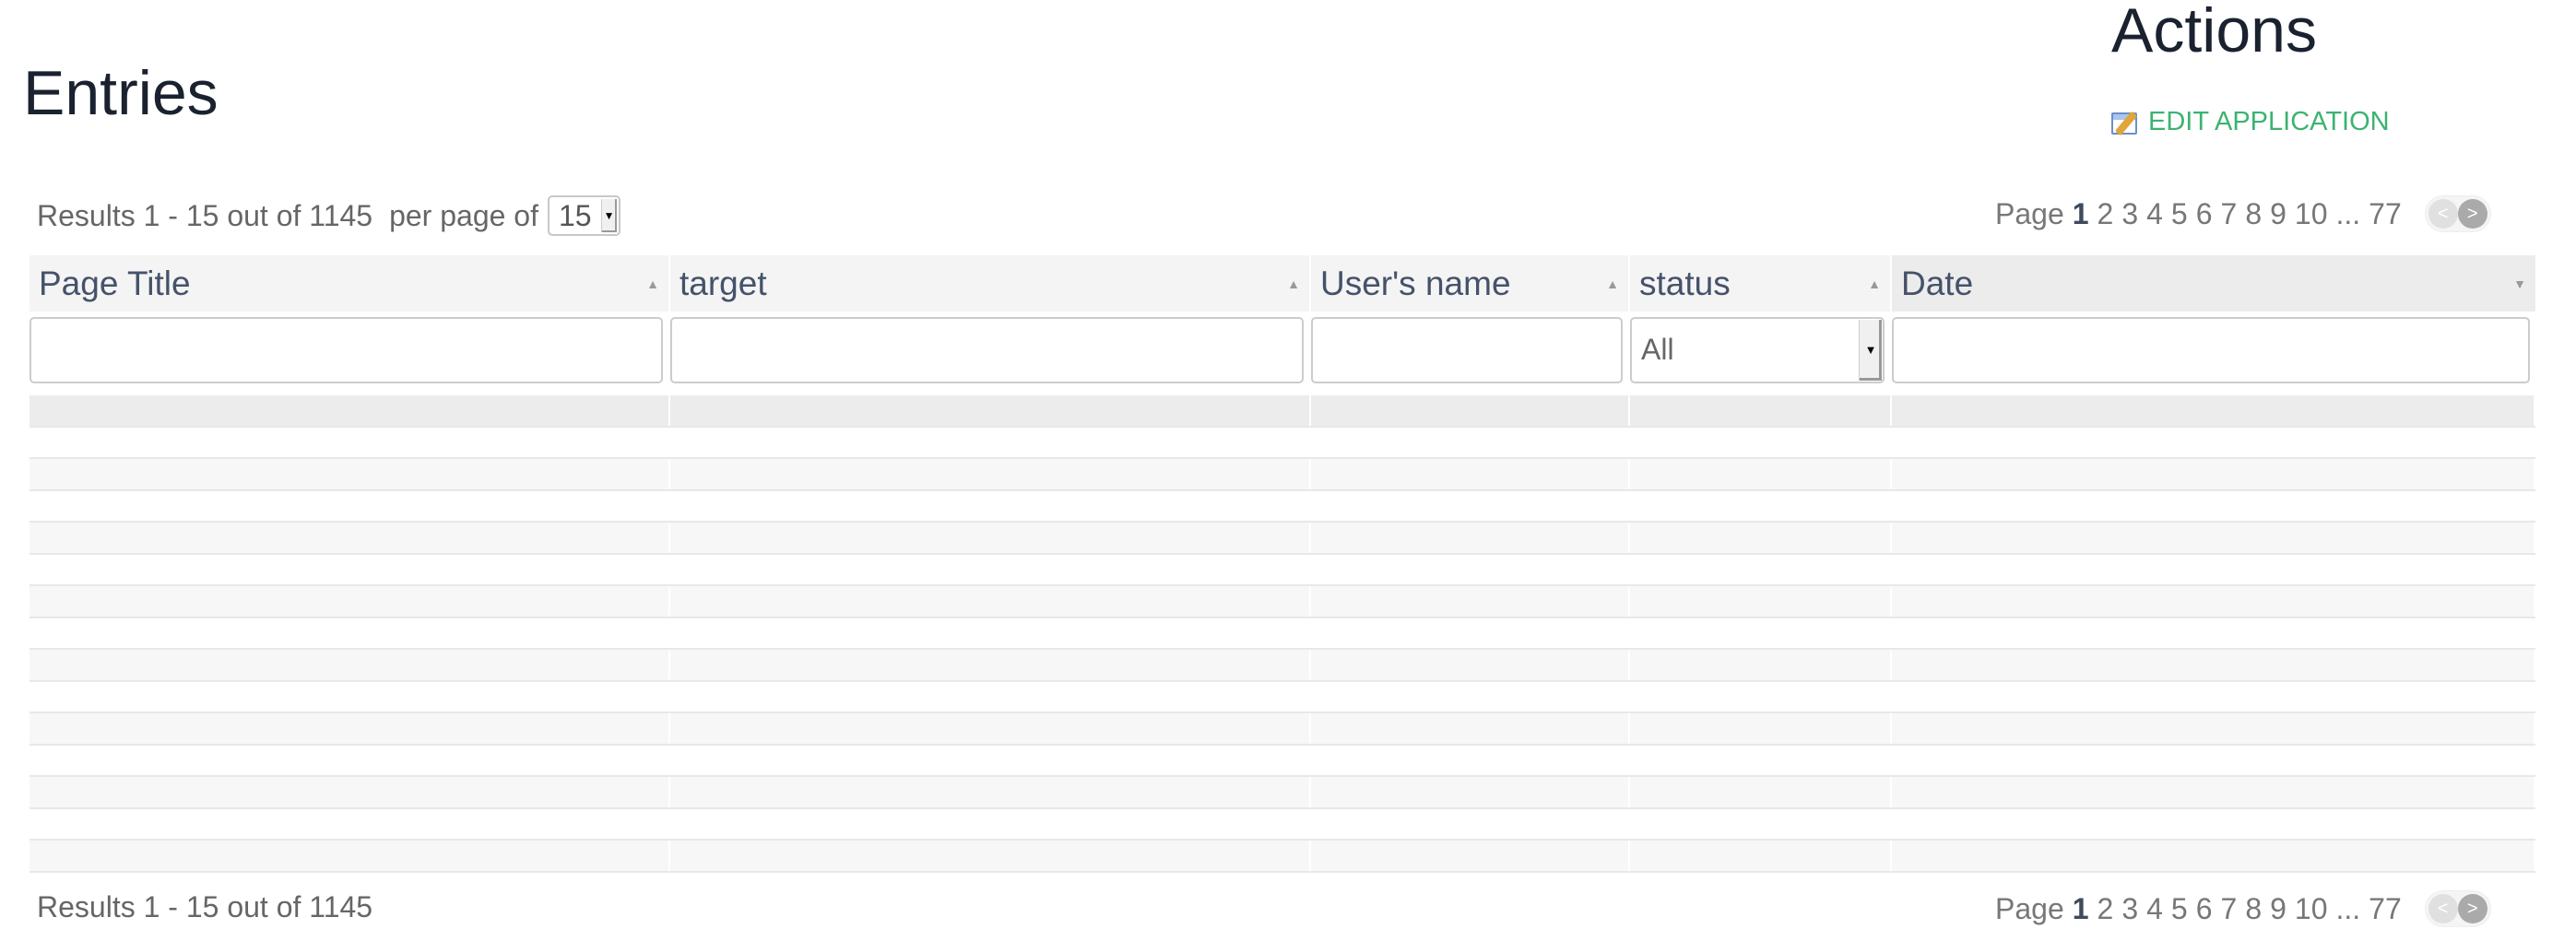 The image size is (2576, 929). Describe the element at coordinates (987, 349) in the screenshot. I see `target-filter-input` at that location.